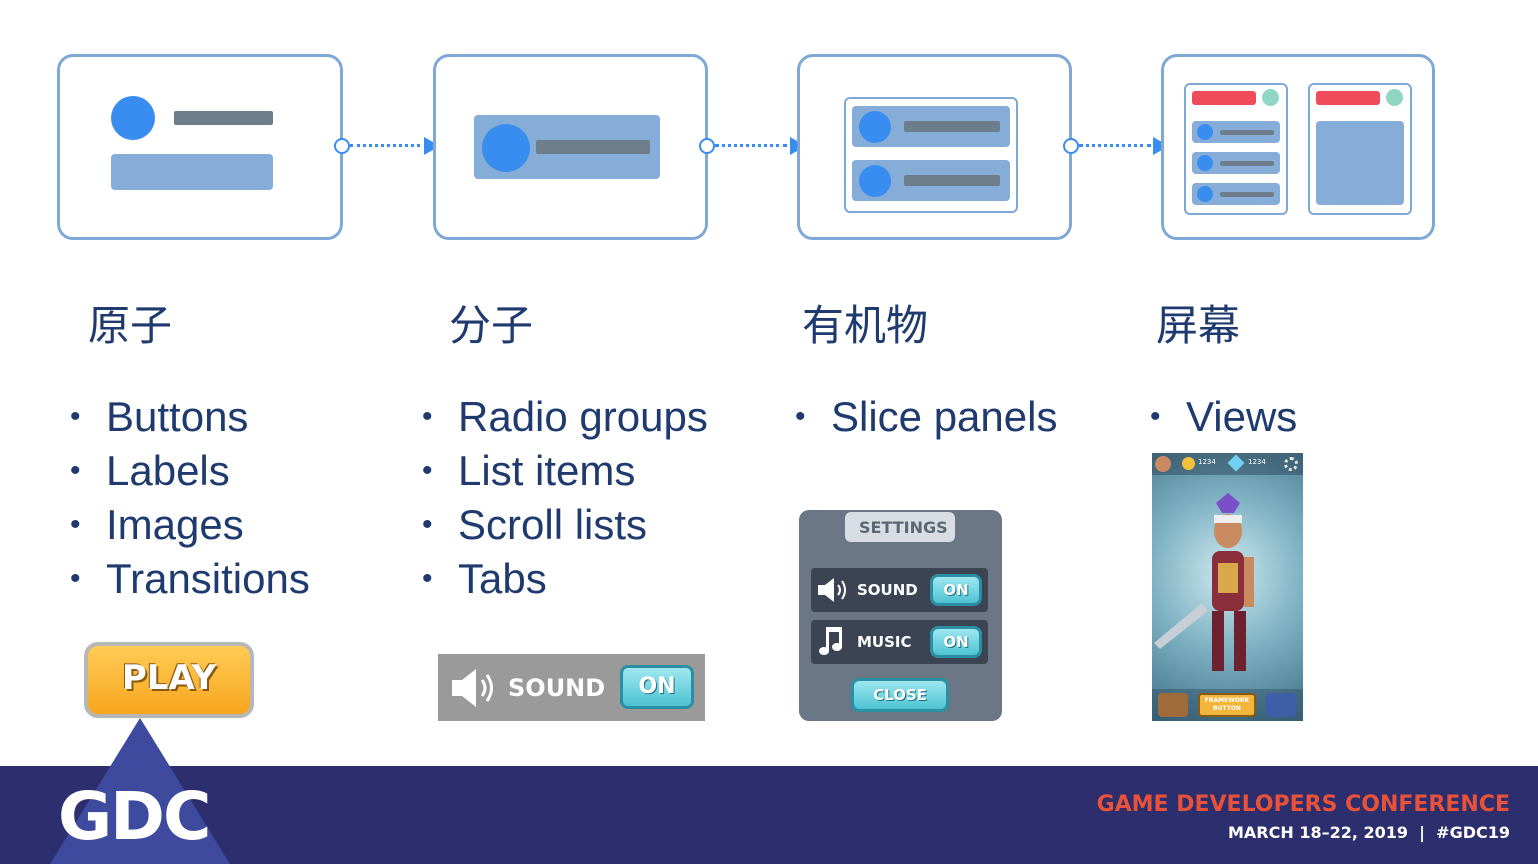 The width and height of the screenshot is (1538, 864). I want to click on screen-left-header, so click(1224, 98).